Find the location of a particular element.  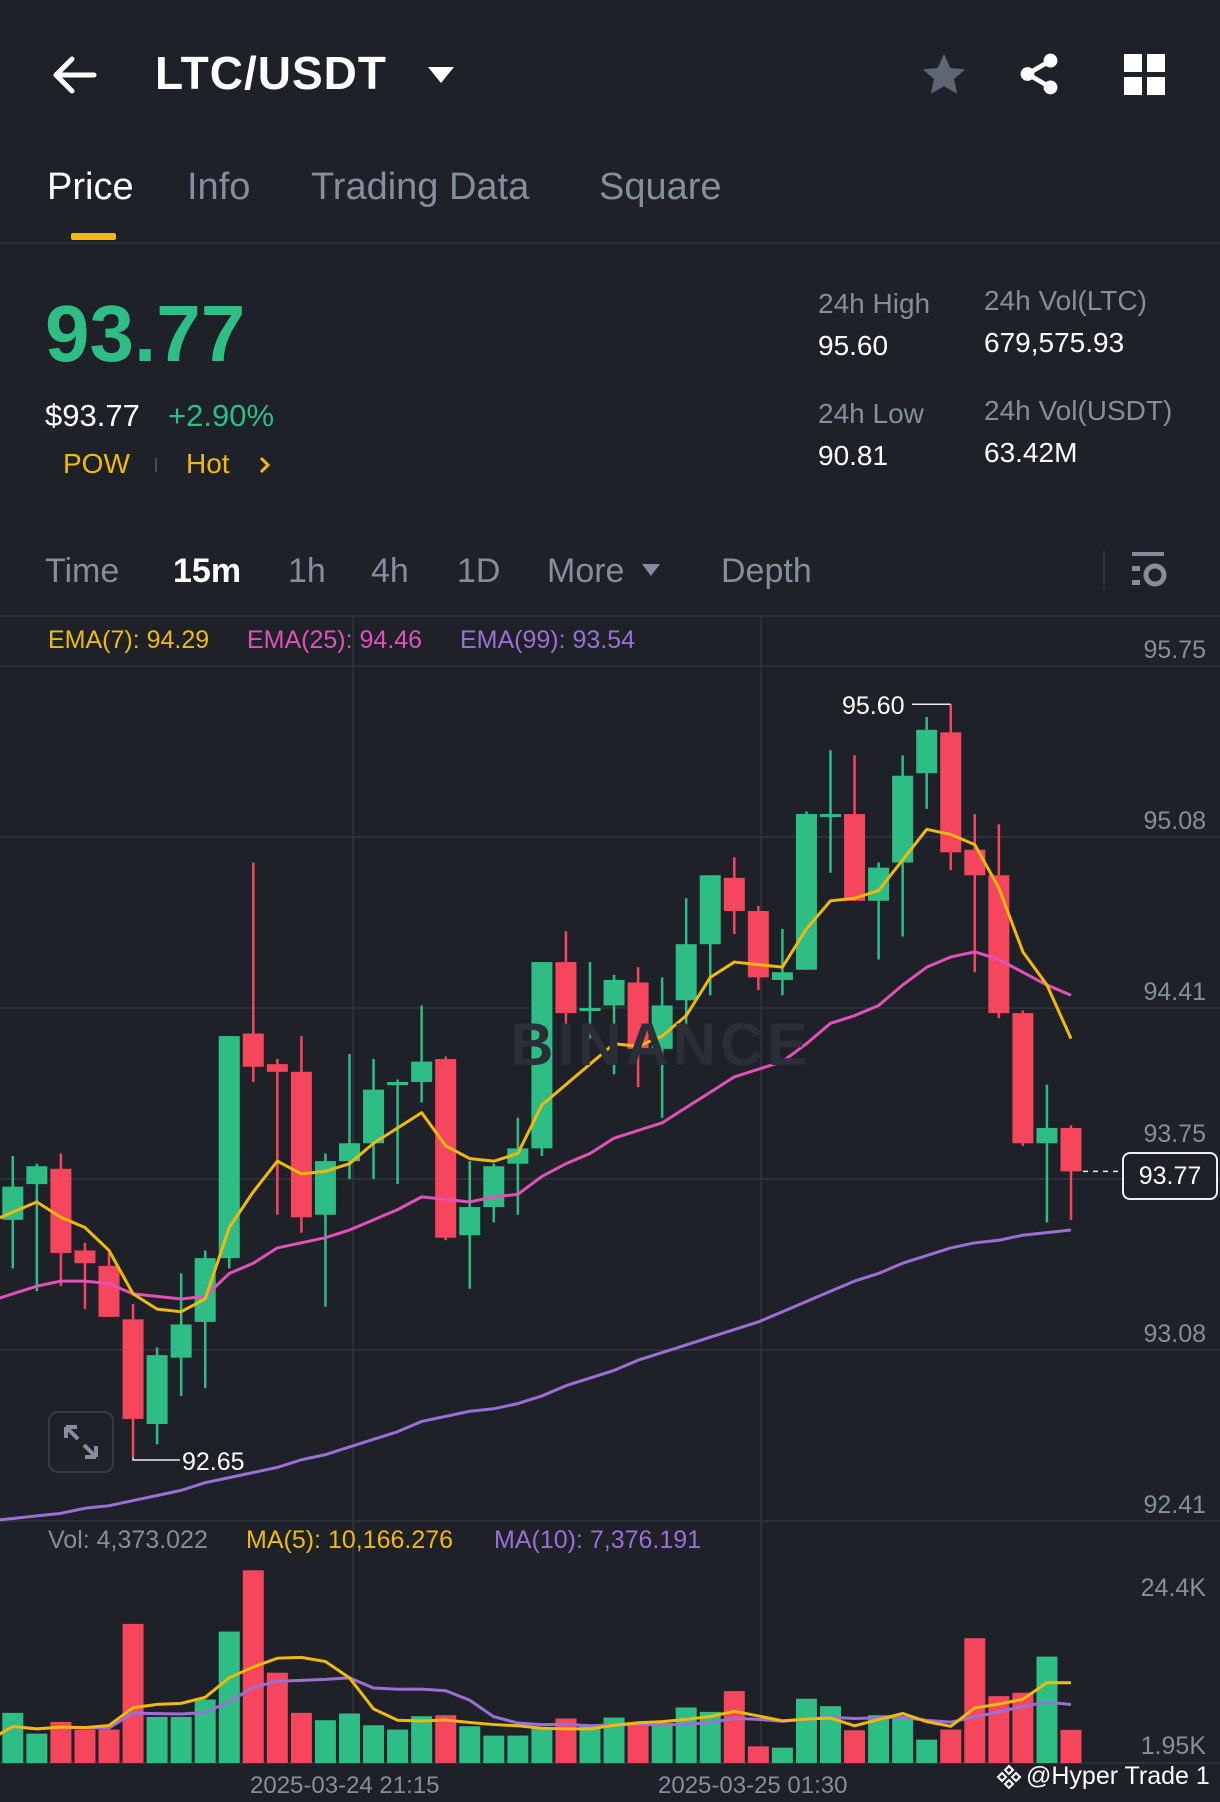

credit-watermark: @Hyper Trade 1 is located at coordinates (1103, 1776).